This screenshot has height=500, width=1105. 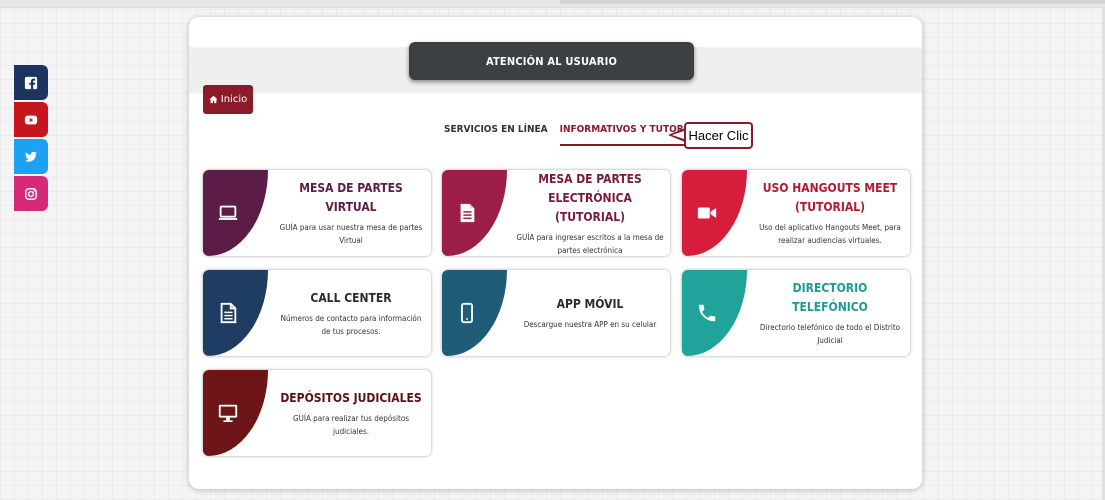 I want to click on youtube-icon, so click(x=31, y=119).